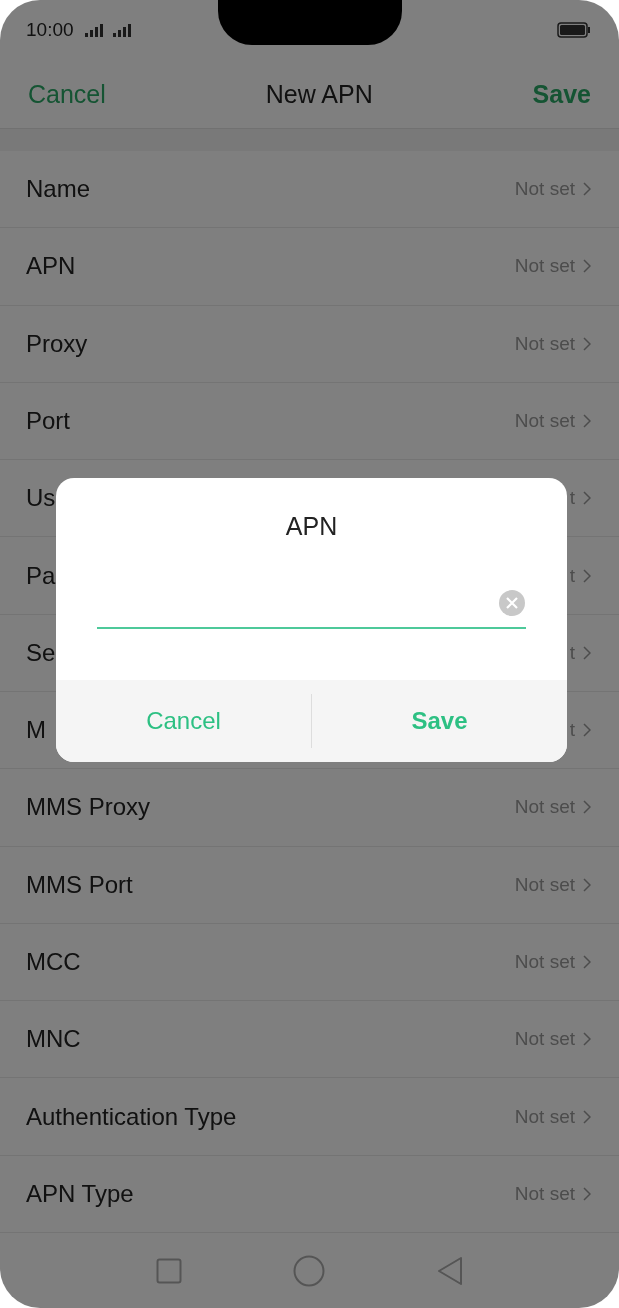  What do you see at coordinates (88, 807) in the screenshot?
I see `row-label: MMS Proxy` at bounding box center [88, 807].